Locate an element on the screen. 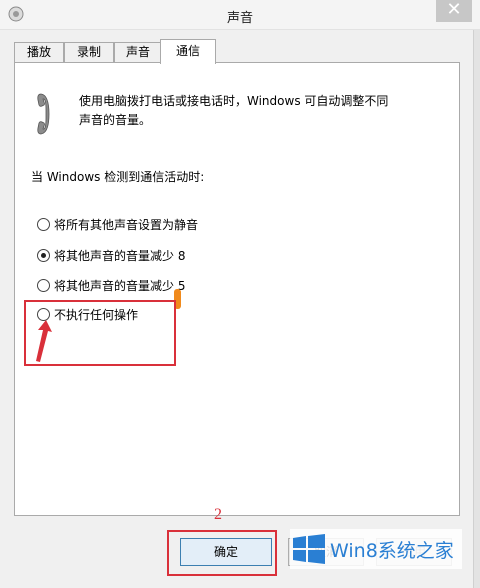 The height and width of the screenshot is (588, 480). window-edge is located at coordinates (476, 309).